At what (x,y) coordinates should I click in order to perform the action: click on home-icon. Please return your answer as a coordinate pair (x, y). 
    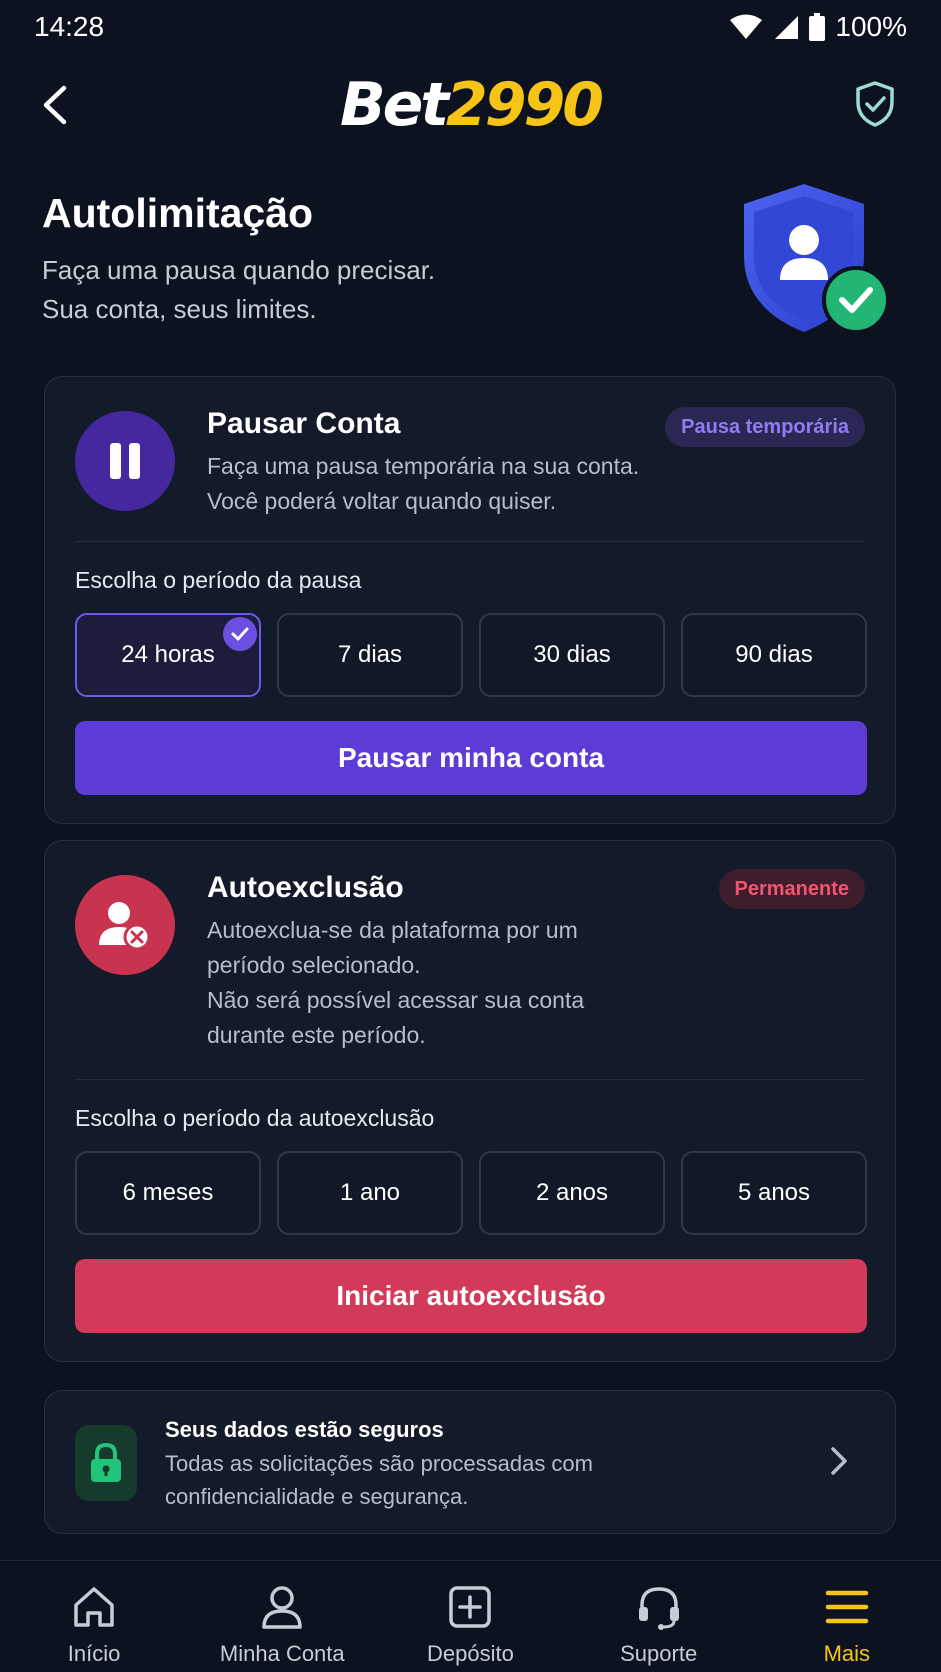
    Looking at the image, I should click on (94, 1607).